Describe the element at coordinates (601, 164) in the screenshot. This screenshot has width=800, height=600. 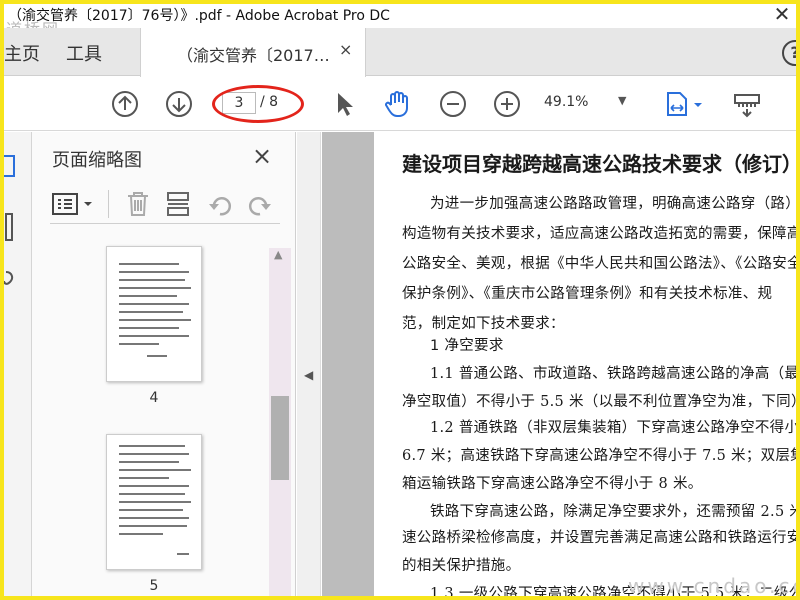
I see `document-heading: 建设项目穿越跨越高速公路技术要求（修订）` at that location.